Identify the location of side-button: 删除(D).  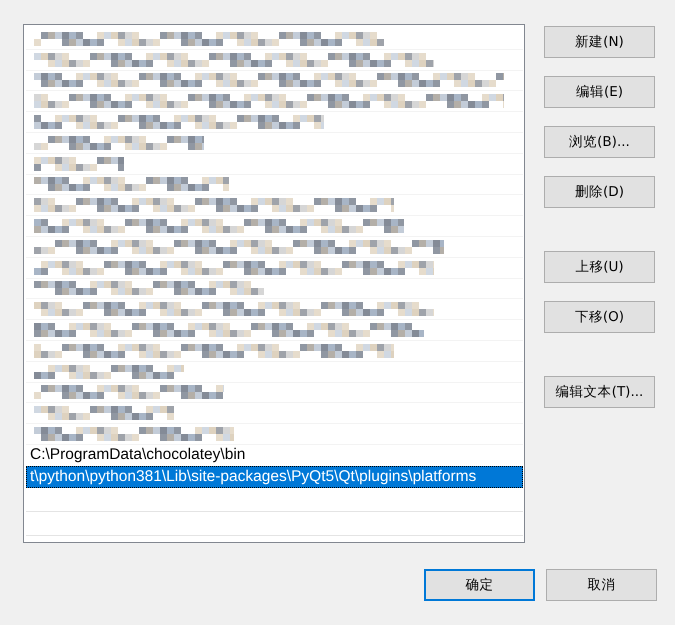
(599, 192).